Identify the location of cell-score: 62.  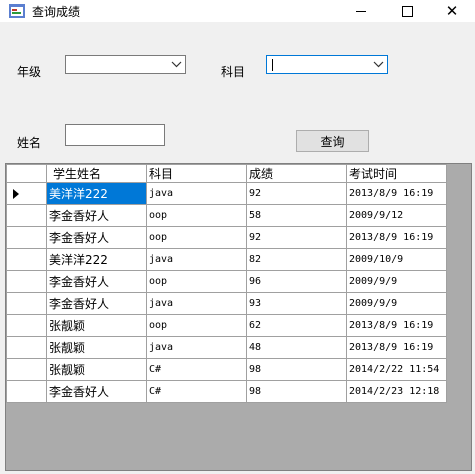
(296, 325).